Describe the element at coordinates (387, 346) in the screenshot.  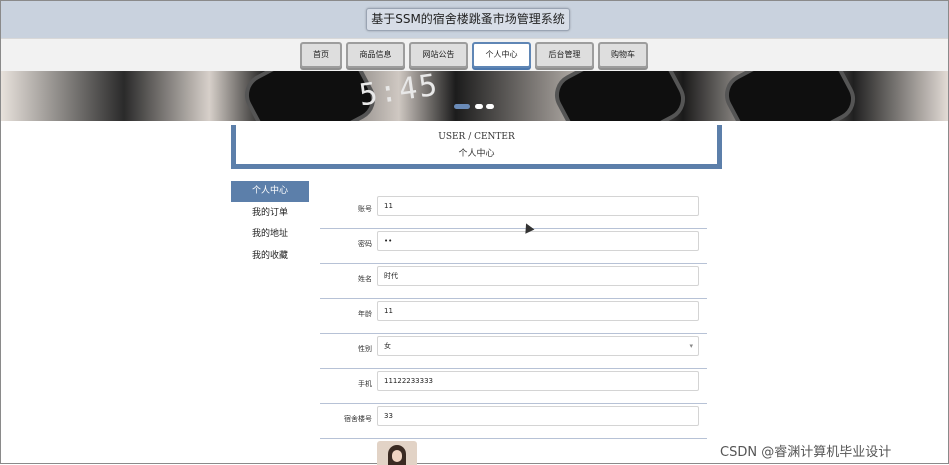
I see `gender-value: 女` at that location.